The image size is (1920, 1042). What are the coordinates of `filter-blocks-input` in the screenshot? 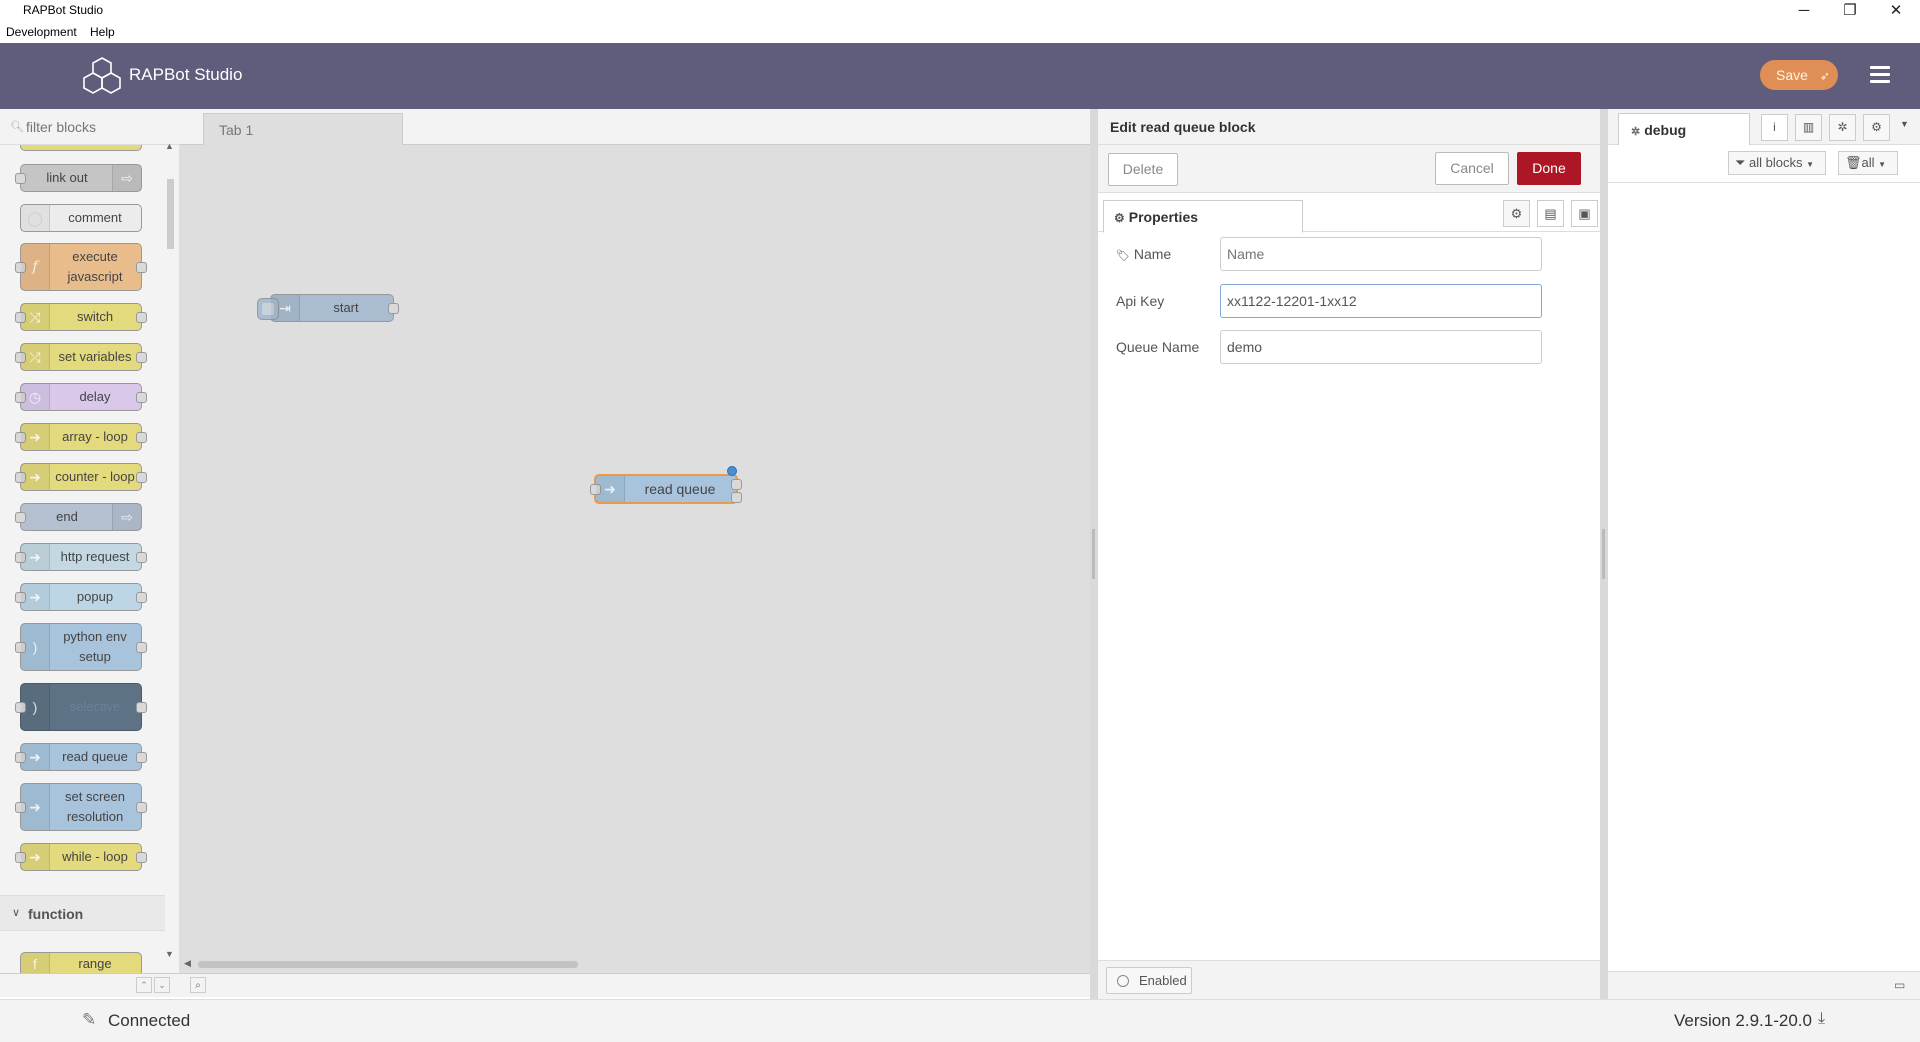 It's located at (94, 127).